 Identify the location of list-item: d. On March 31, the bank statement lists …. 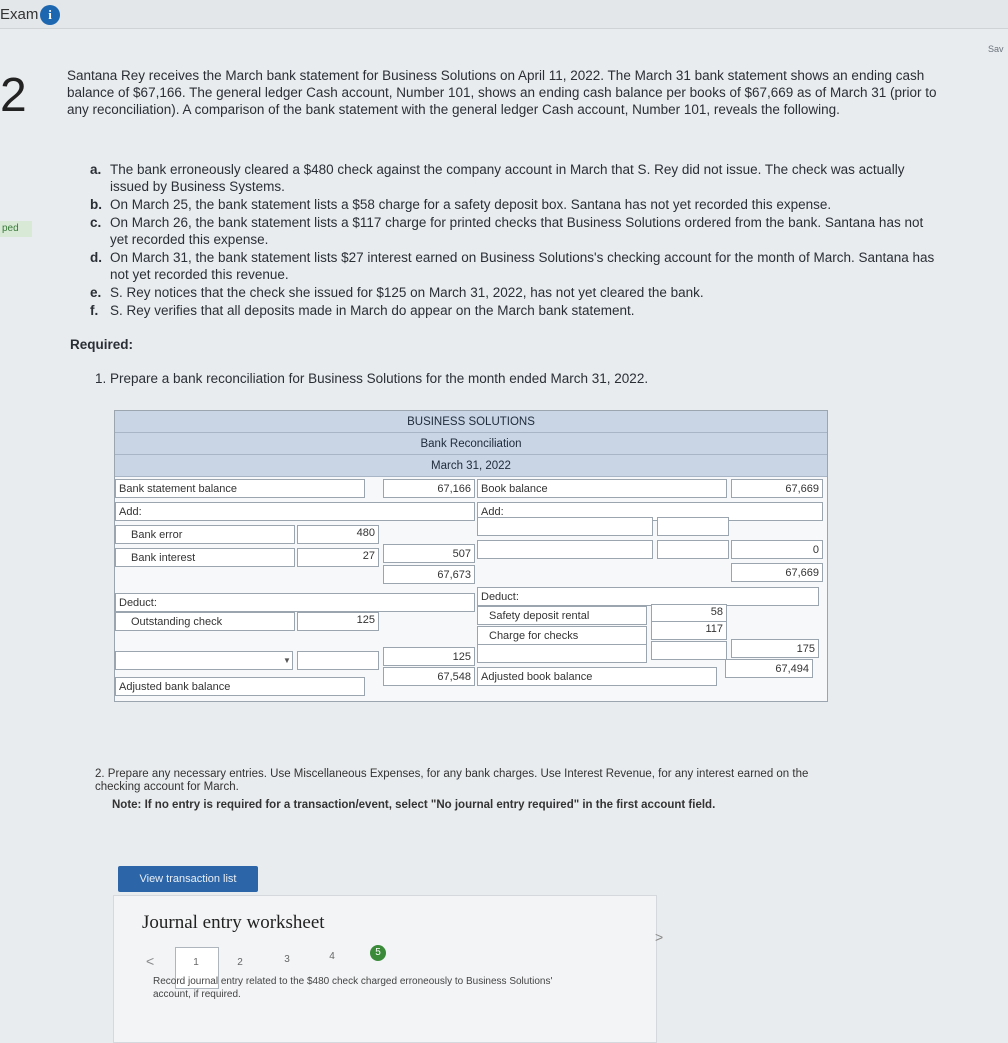
(515, 266).